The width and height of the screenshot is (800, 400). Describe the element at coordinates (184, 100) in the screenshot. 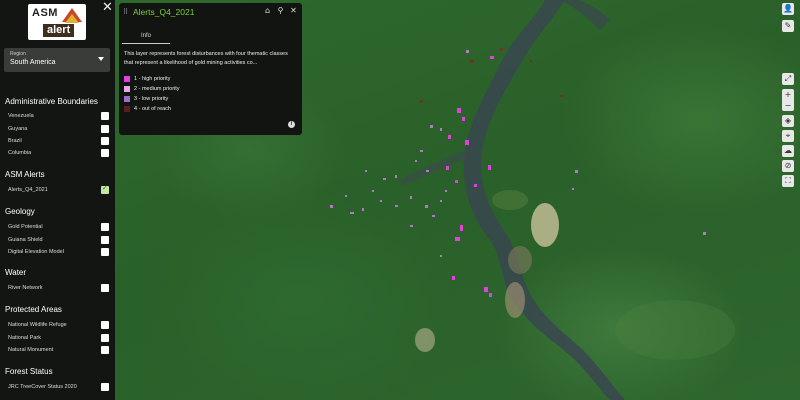

I see `legend-item: 3 - low priority` at that location.